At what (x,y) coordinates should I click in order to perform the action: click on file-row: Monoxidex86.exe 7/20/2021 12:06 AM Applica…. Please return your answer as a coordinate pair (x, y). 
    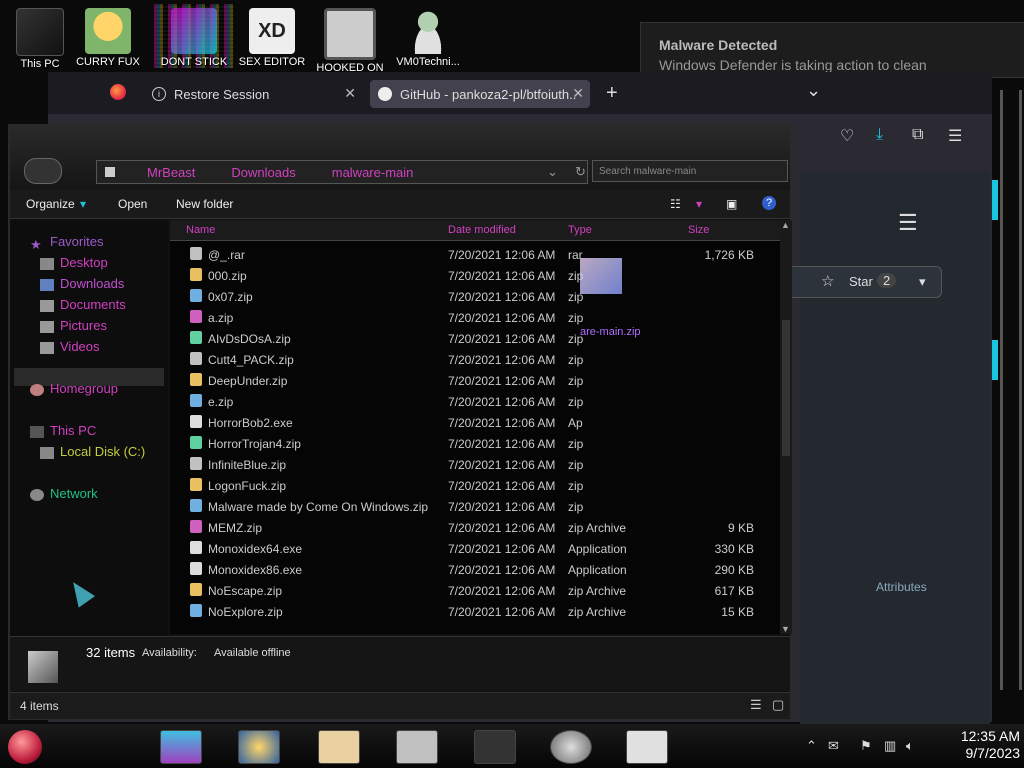
    Looking at the image, I should click on (470, 569).